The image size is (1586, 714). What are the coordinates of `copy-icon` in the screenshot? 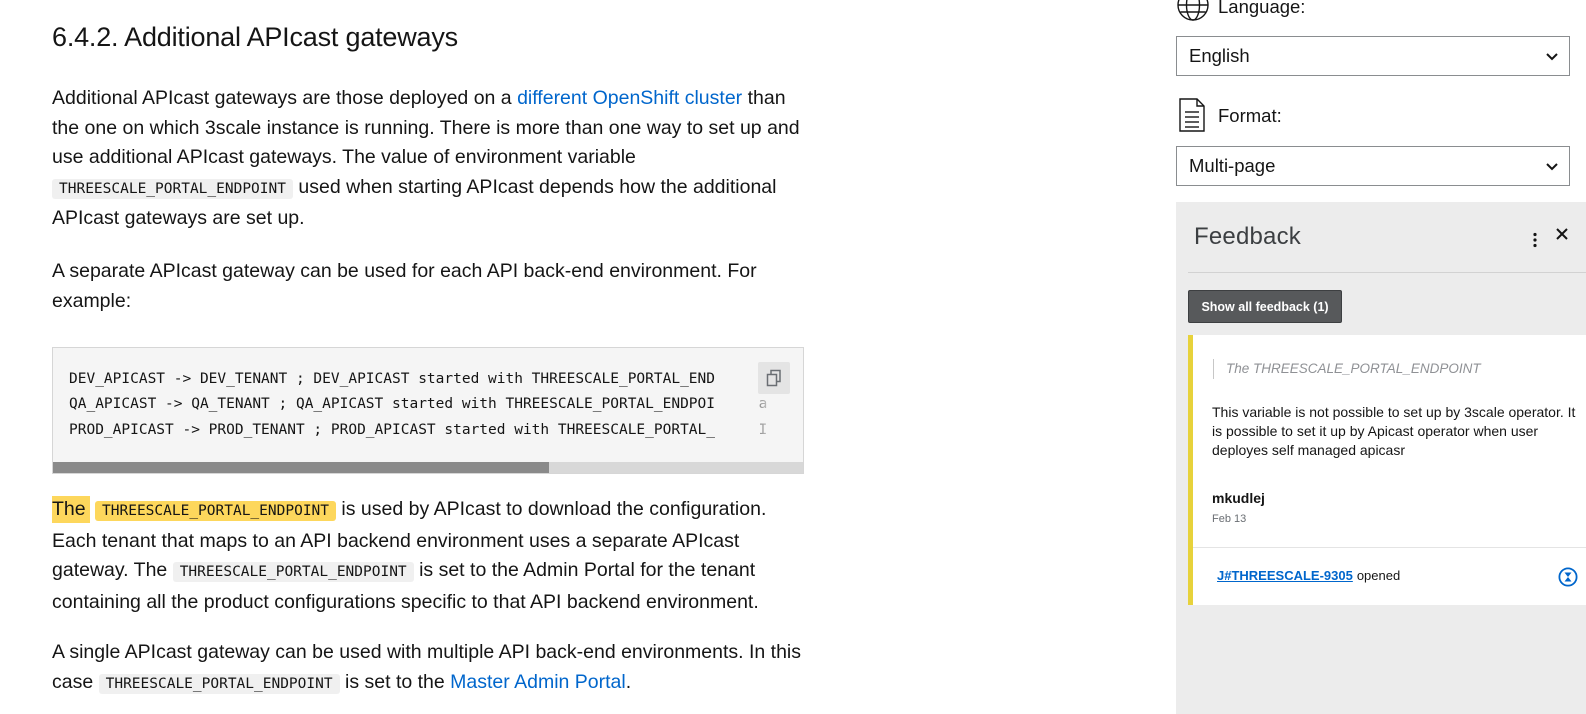 It's located at (773, 378).